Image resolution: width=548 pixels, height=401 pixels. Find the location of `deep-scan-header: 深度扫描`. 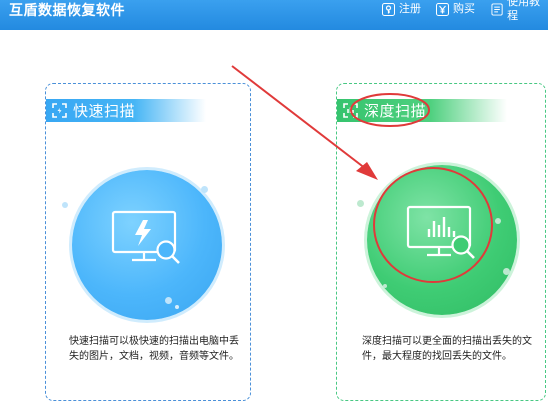

deep-scan-header: 深度扫描 is located at coordinates (422, 110).